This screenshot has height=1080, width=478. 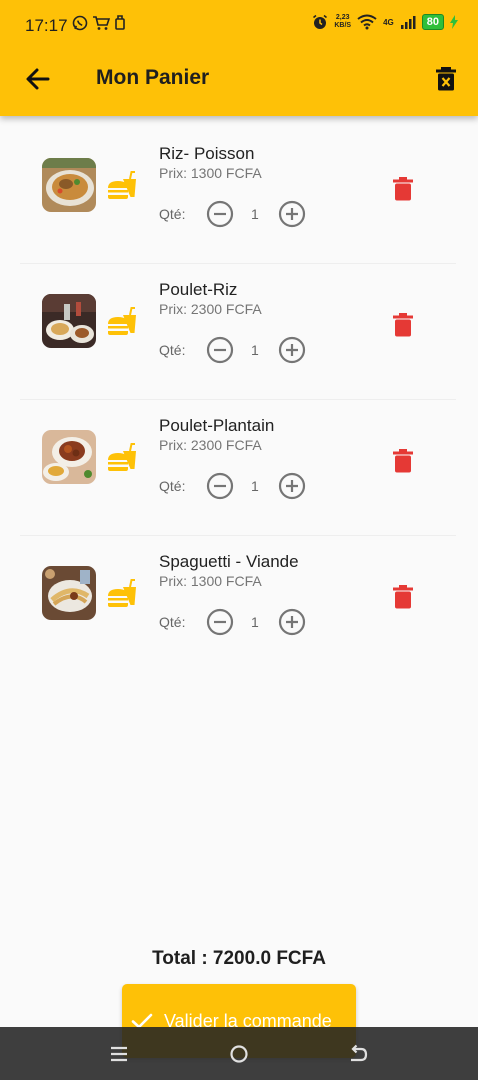 I want to click on cart-total: Total : 7200.0 FCFA, so click(x=239, y=958).